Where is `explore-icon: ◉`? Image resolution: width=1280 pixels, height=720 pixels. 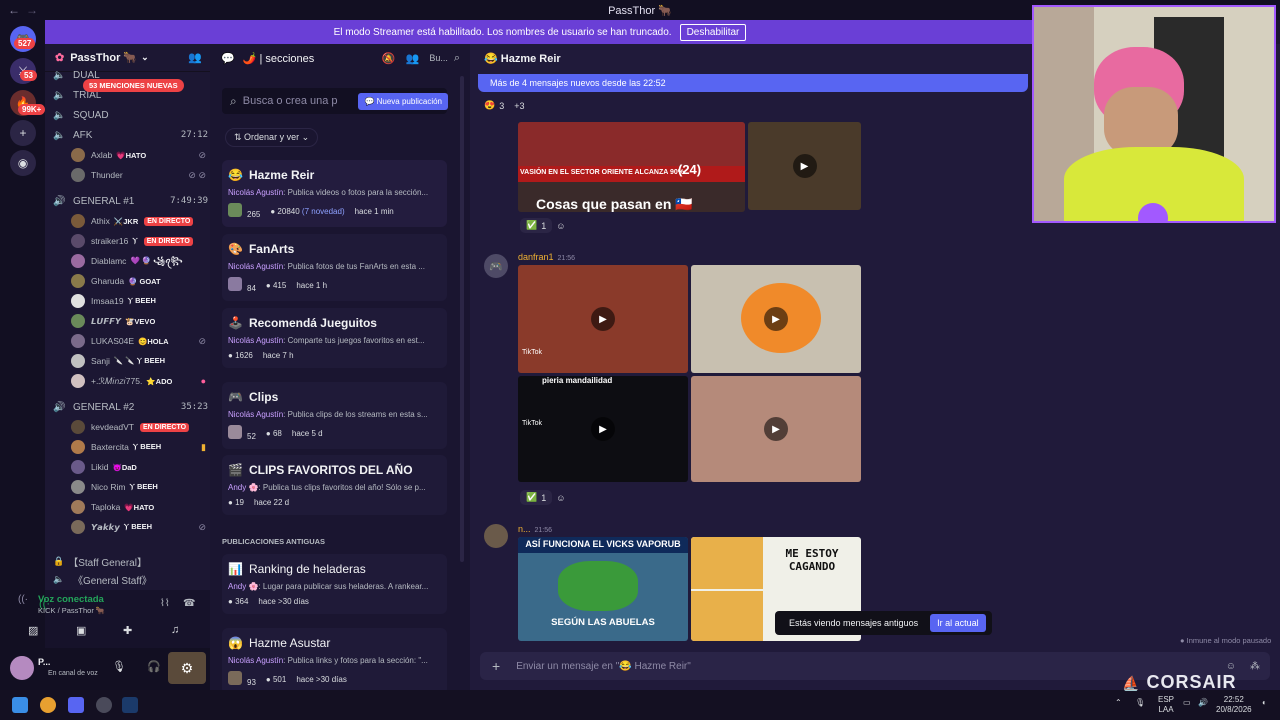 explore-icon: ◉ is located at coordinates (23, 163).